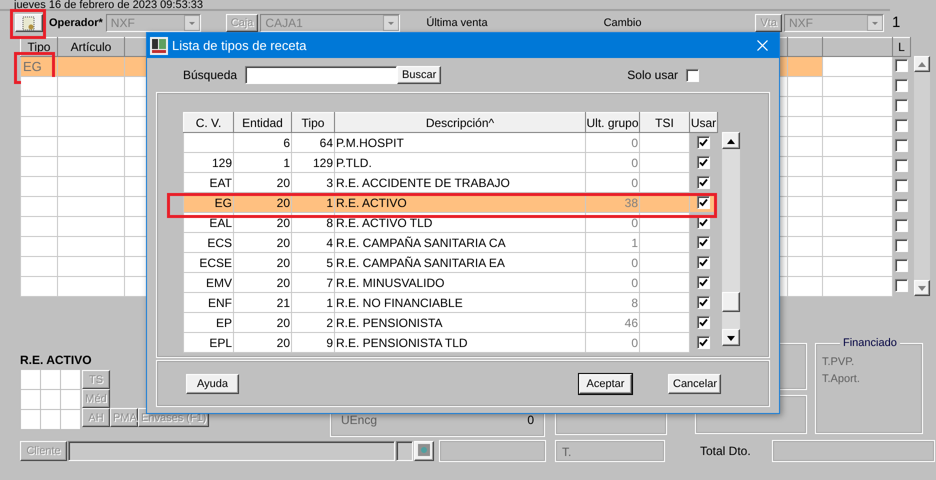 This screenshot has height=480, width=936. Describe the element at coordinates (839, 363) in the screenshot. I see `financed-label: T.PVP.` at that location.